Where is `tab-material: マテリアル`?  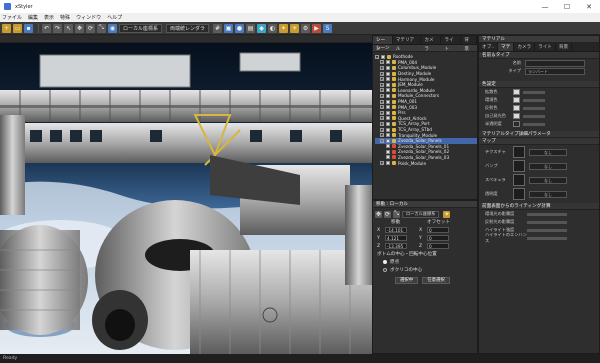 tab-material: マテリアル is located at coordinates (407, 44).